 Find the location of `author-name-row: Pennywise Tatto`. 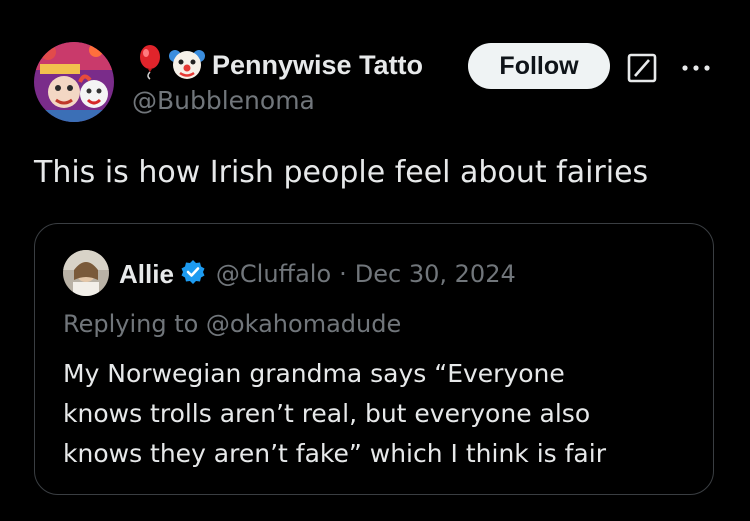

author-name-row: Pennywise Tatto is located at coordinates (280, 65).